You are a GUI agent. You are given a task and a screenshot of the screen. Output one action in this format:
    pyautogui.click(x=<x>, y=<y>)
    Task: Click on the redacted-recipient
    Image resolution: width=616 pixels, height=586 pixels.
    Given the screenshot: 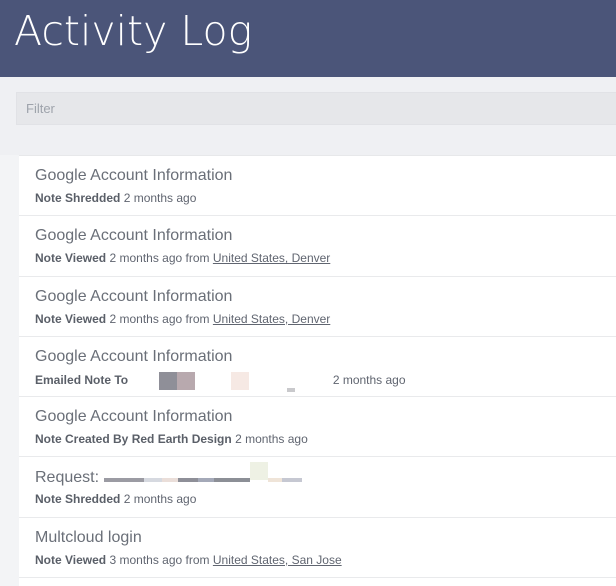 What is the action you would take?
    pyautogui.click(x=244, y=381)
    